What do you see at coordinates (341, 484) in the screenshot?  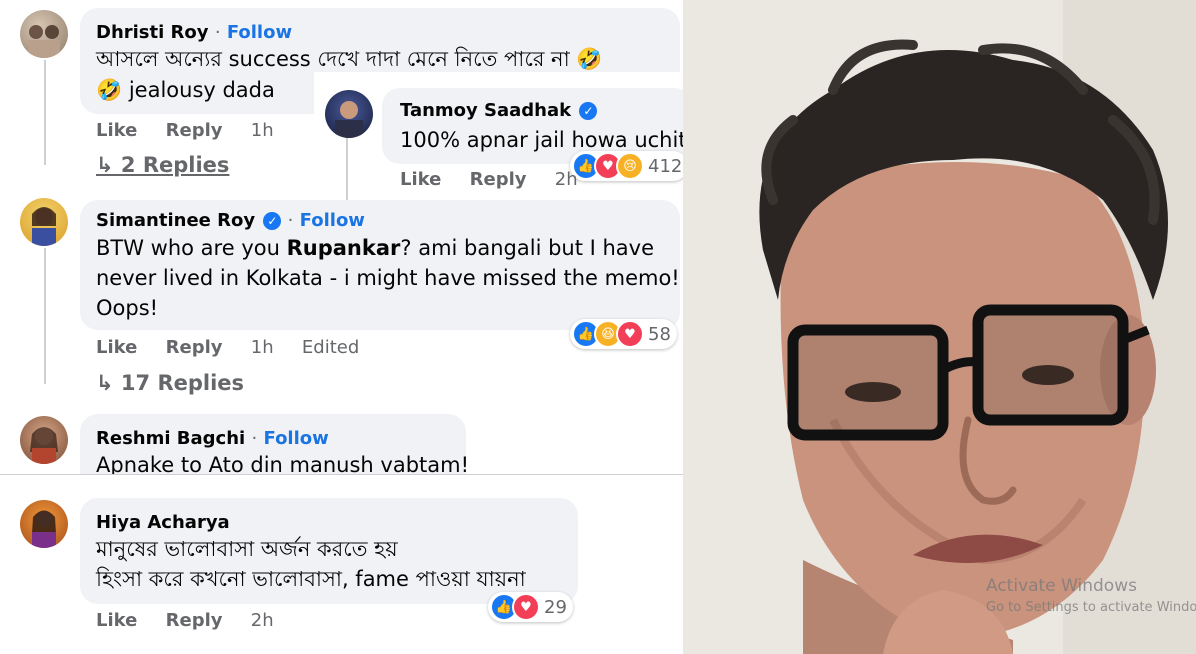 I see `screenshot-crop-gap` at bounding box center [341, 484].